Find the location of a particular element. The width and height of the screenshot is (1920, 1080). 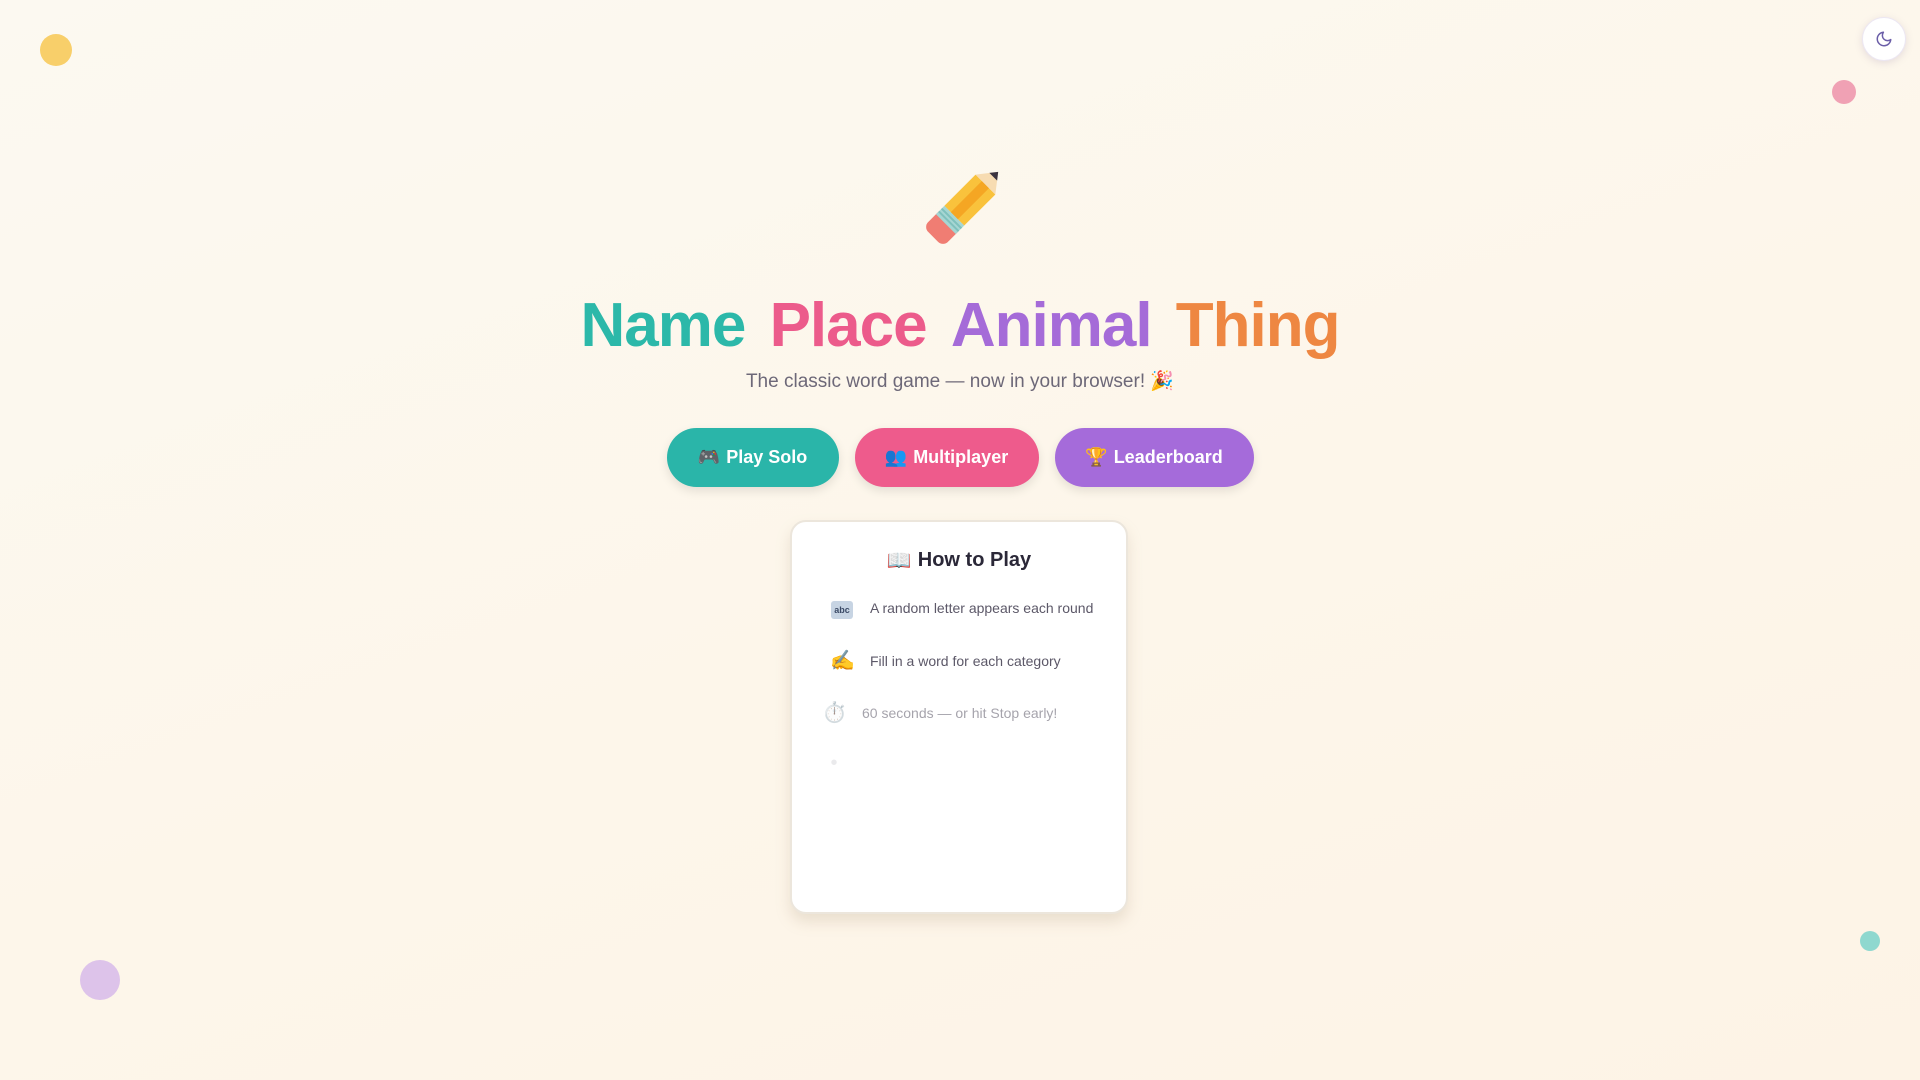

step-text: A random letter appears each round is located at coordinates (982, 607).